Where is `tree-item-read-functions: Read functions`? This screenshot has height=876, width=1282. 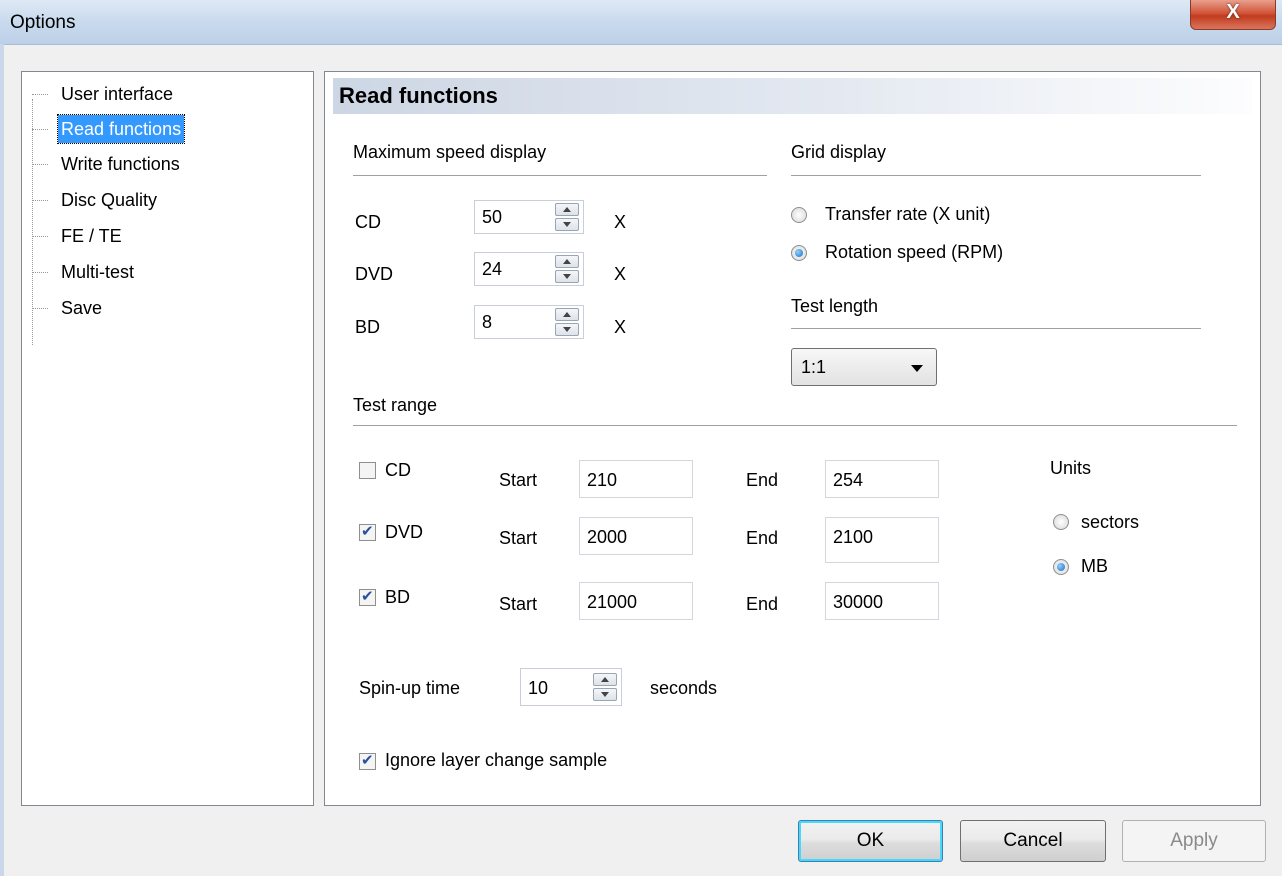 tree-item-read-functions: Read functions is located at coordinates (109, 129).